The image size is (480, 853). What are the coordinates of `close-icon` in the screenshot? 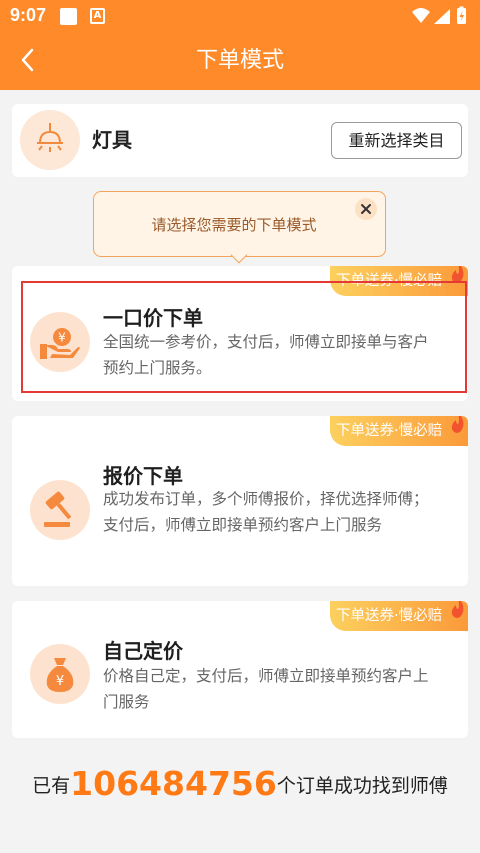 It's located at (366, 209).